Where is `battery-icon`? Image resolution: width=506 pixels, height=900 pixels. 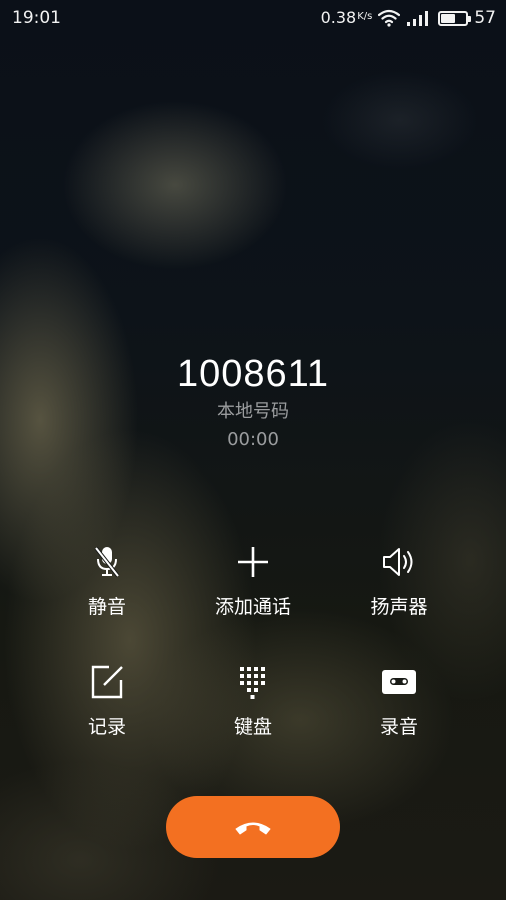
battery-icon is located at coordinates (455, 18).